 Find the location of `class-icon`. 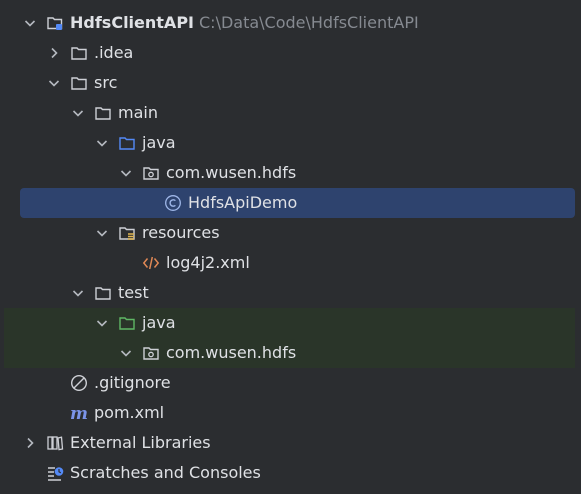

class-icon is located at coordinates (173, 203).